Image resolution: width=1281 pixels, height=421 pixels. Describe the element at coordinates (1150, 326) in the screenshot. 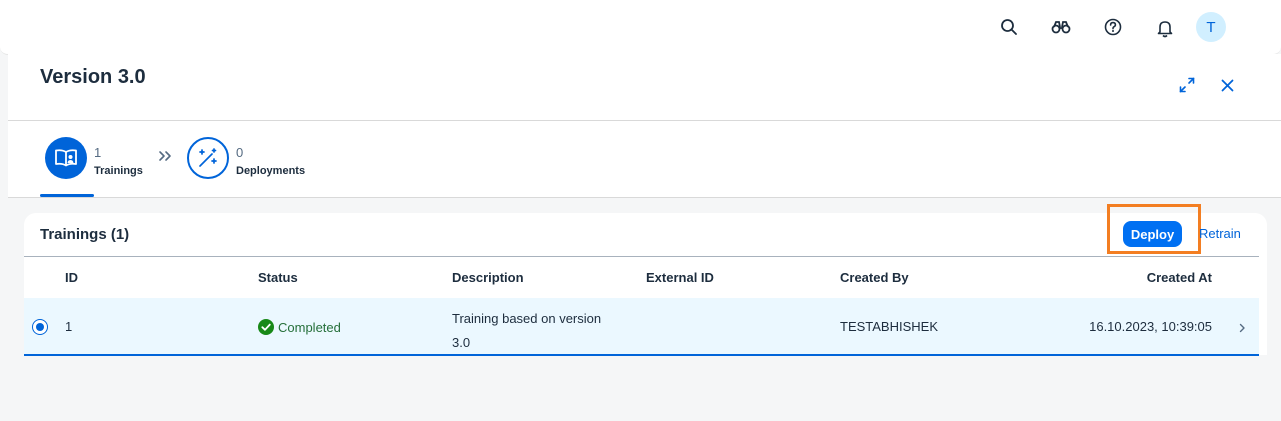

I see `cell-created-at: 16.10.2023, 10:39:05` at that location.